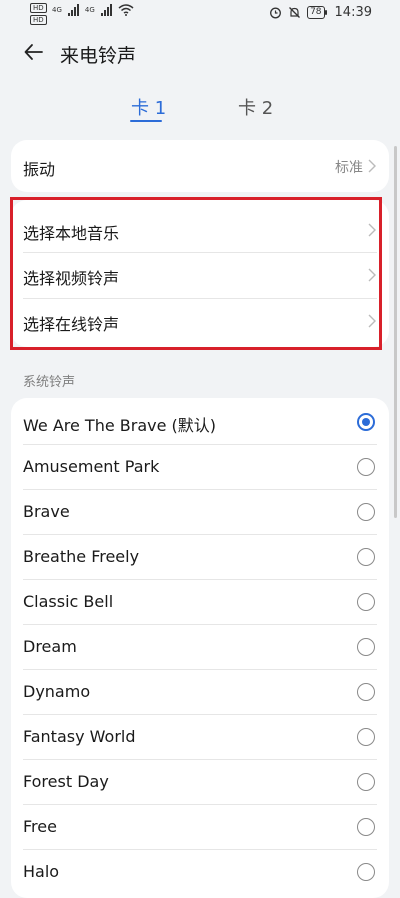  I want to click on ringtone-label: We Are The Brave (默认), so click(120, 425).